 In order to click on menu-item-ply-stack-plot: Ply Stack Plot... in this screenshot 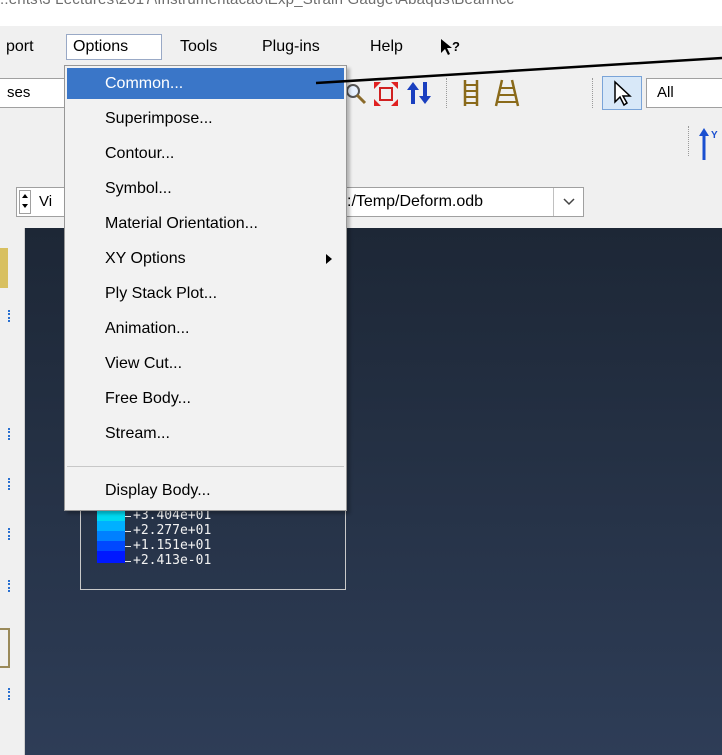, I will do `click(205, 293)`.